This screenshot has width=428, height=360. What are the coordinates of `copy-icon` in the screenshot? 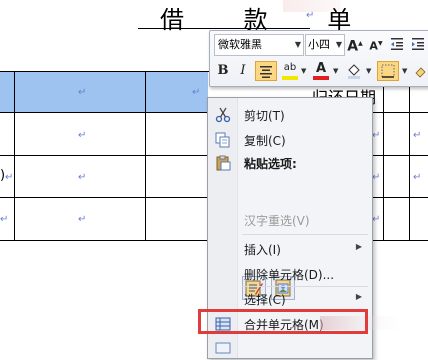 It's located at (222, 140).